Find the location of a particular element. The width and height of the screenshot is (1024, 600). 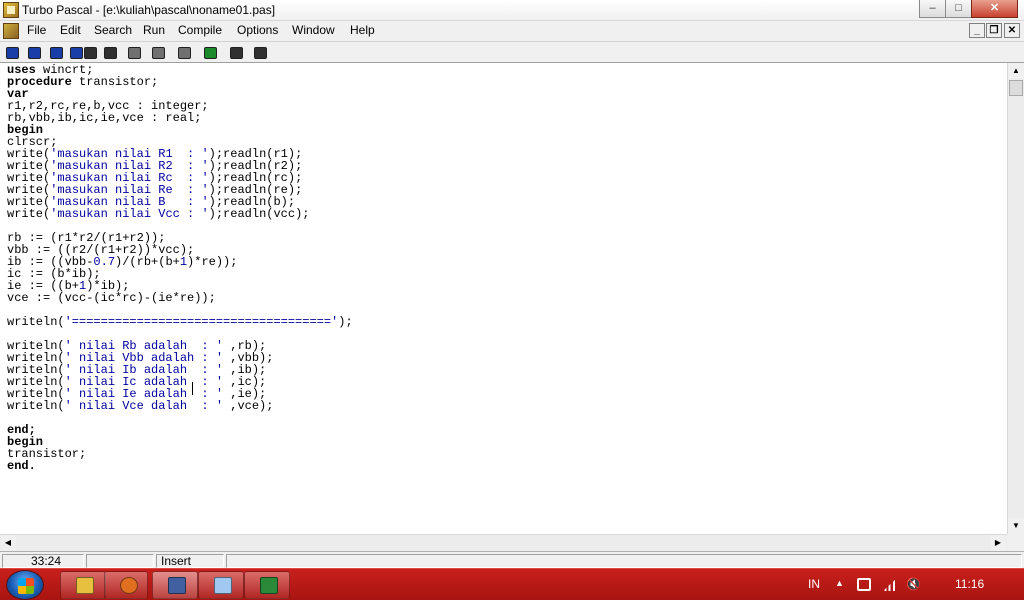

document-close-button: ✕ is located at coordinates (1012, 30).